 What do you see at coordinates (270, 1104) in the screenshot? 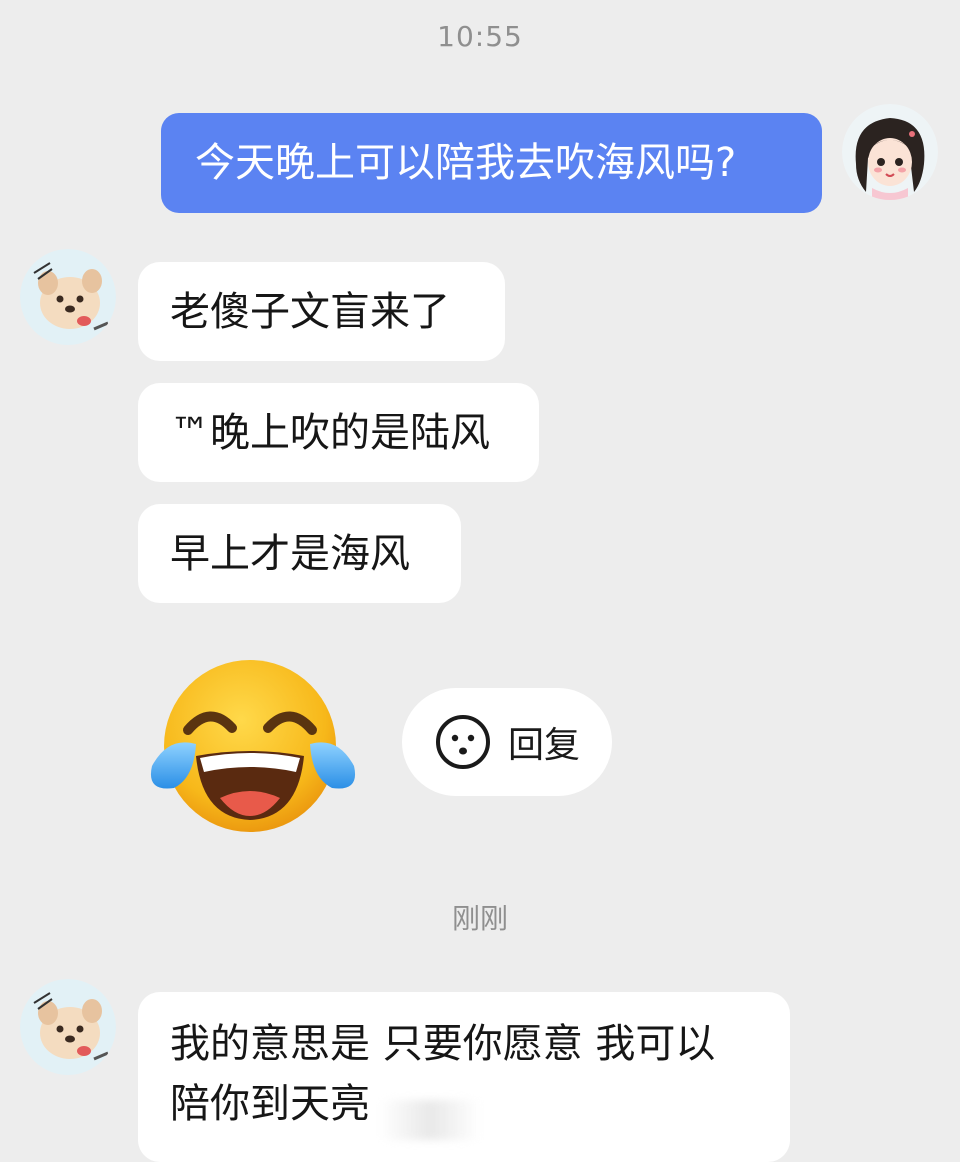
I see `message-text-line: 陪你到天亮` at bounding box center [270, 1104].